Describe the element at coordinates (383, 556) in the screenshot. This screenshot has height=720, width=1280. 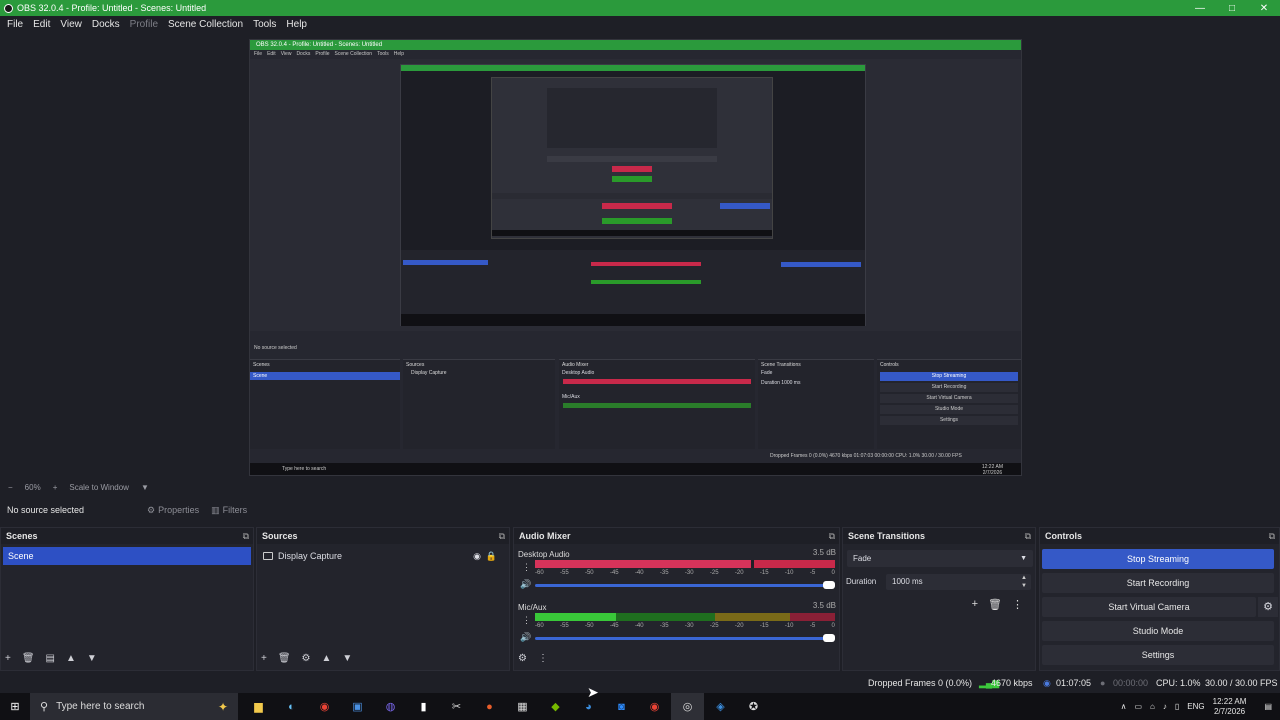
I see `source-list-item: Display Capture ◉ 🔒` at that location.